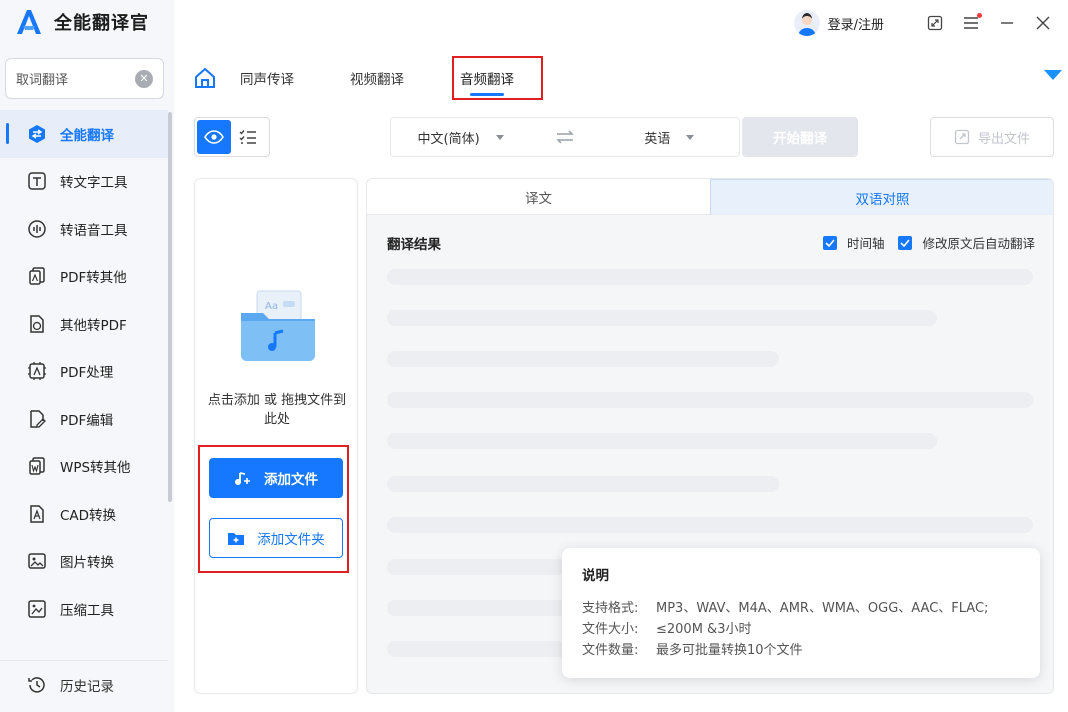 The image size is (1068, 712). What do you see at coordinates (71, 78) in the screenshot?
I see `search-input` at bounding box center [71, 78].